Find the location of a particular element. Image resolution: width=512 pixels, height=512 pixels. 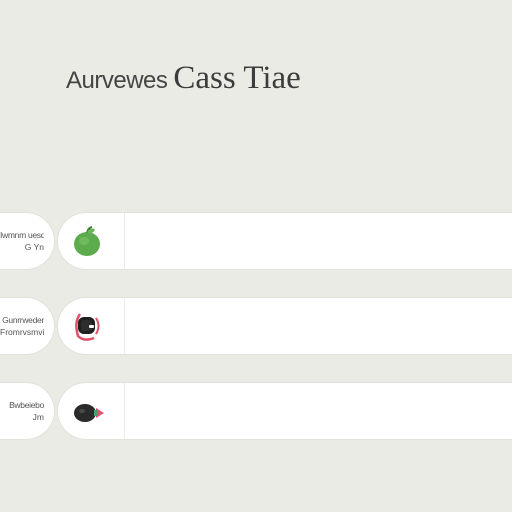

row-label-line-1: Gunrrweder is located at coordinates (23, 320).